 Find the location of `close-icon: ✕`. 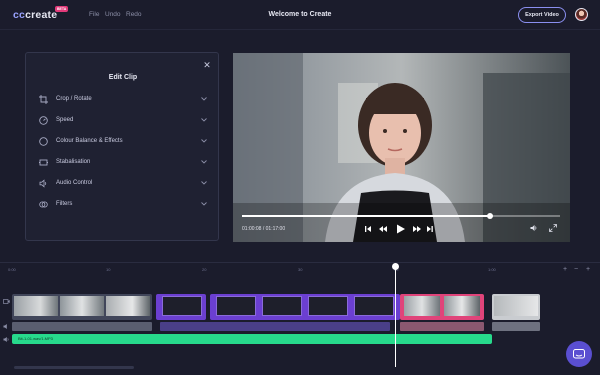

close-icon: ✕ is located at coordinates (207, 65).